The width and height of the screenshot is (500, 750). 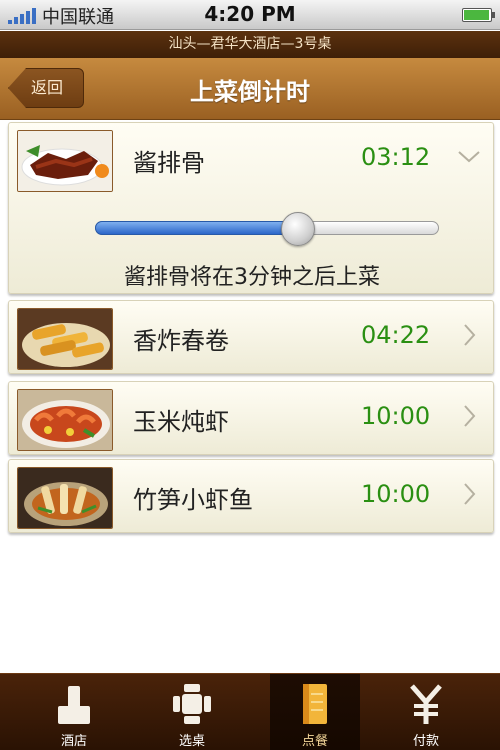 I want to click on countdown-time: 04:22, so click(x=396, y=335).